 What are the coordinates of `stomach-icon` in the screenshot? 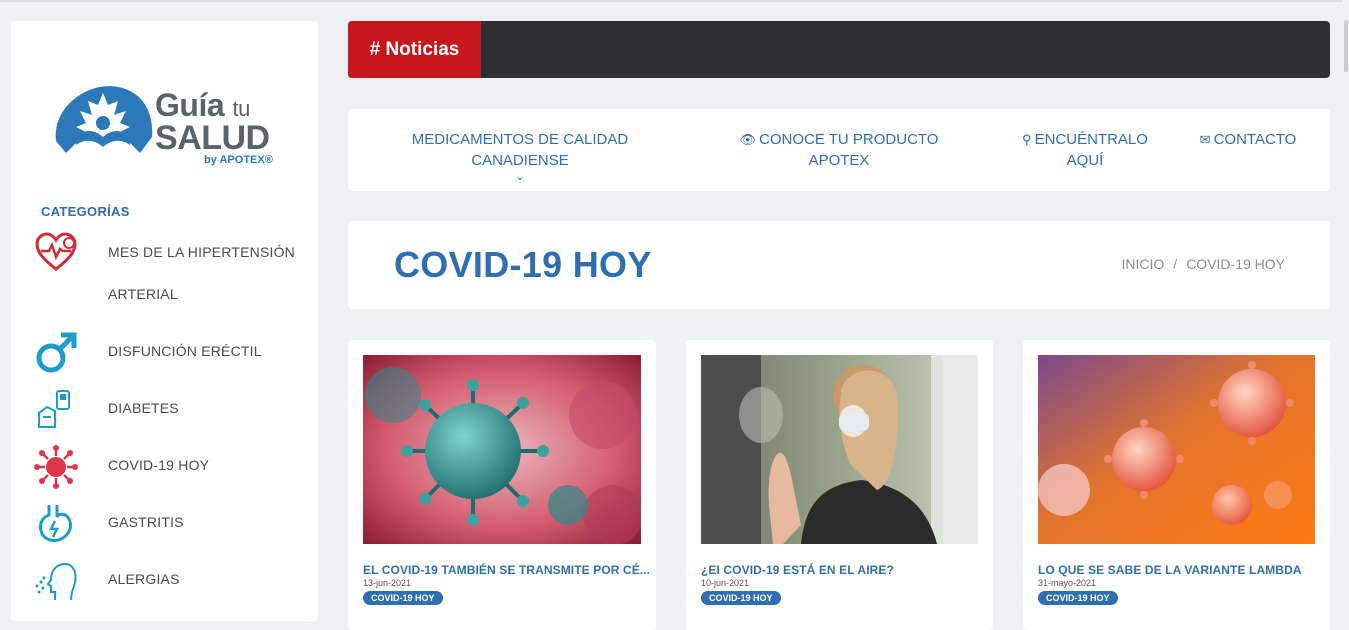 It's located at (56, 524).